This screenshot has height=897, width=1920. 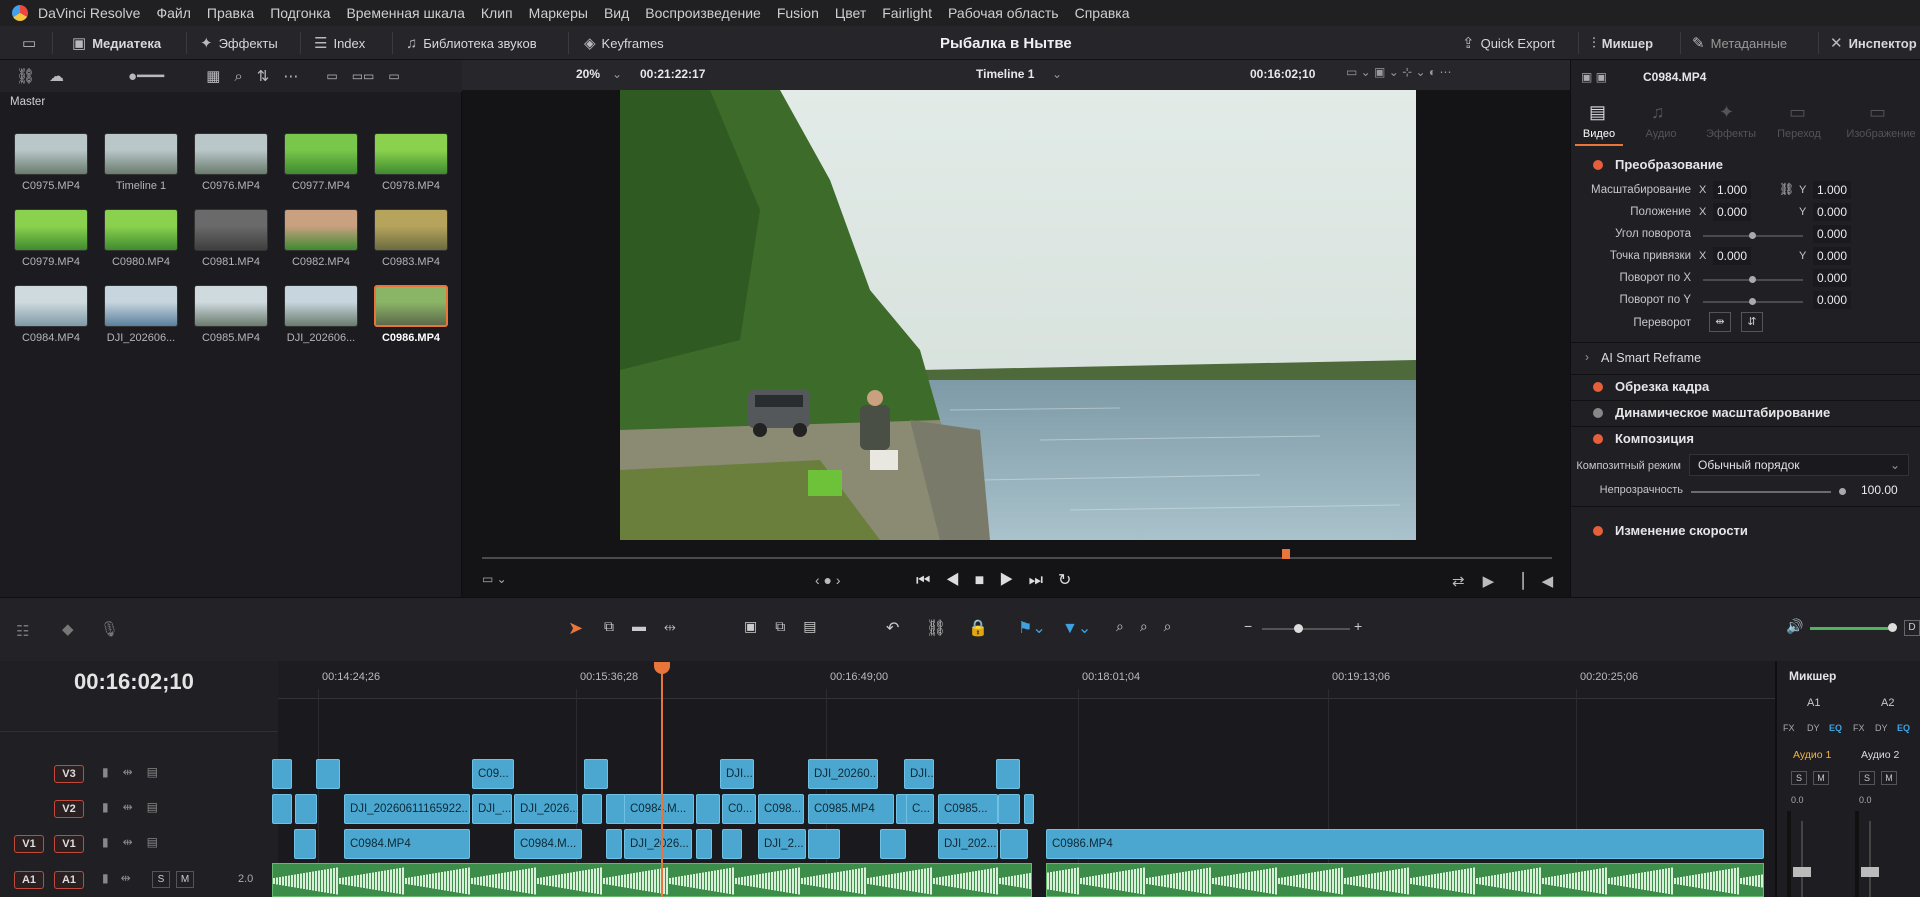 What do you see at coordinates (185, 879) in the screenshot?
I see `track-a1-mute-button: M` at bounding box center [185, 879].